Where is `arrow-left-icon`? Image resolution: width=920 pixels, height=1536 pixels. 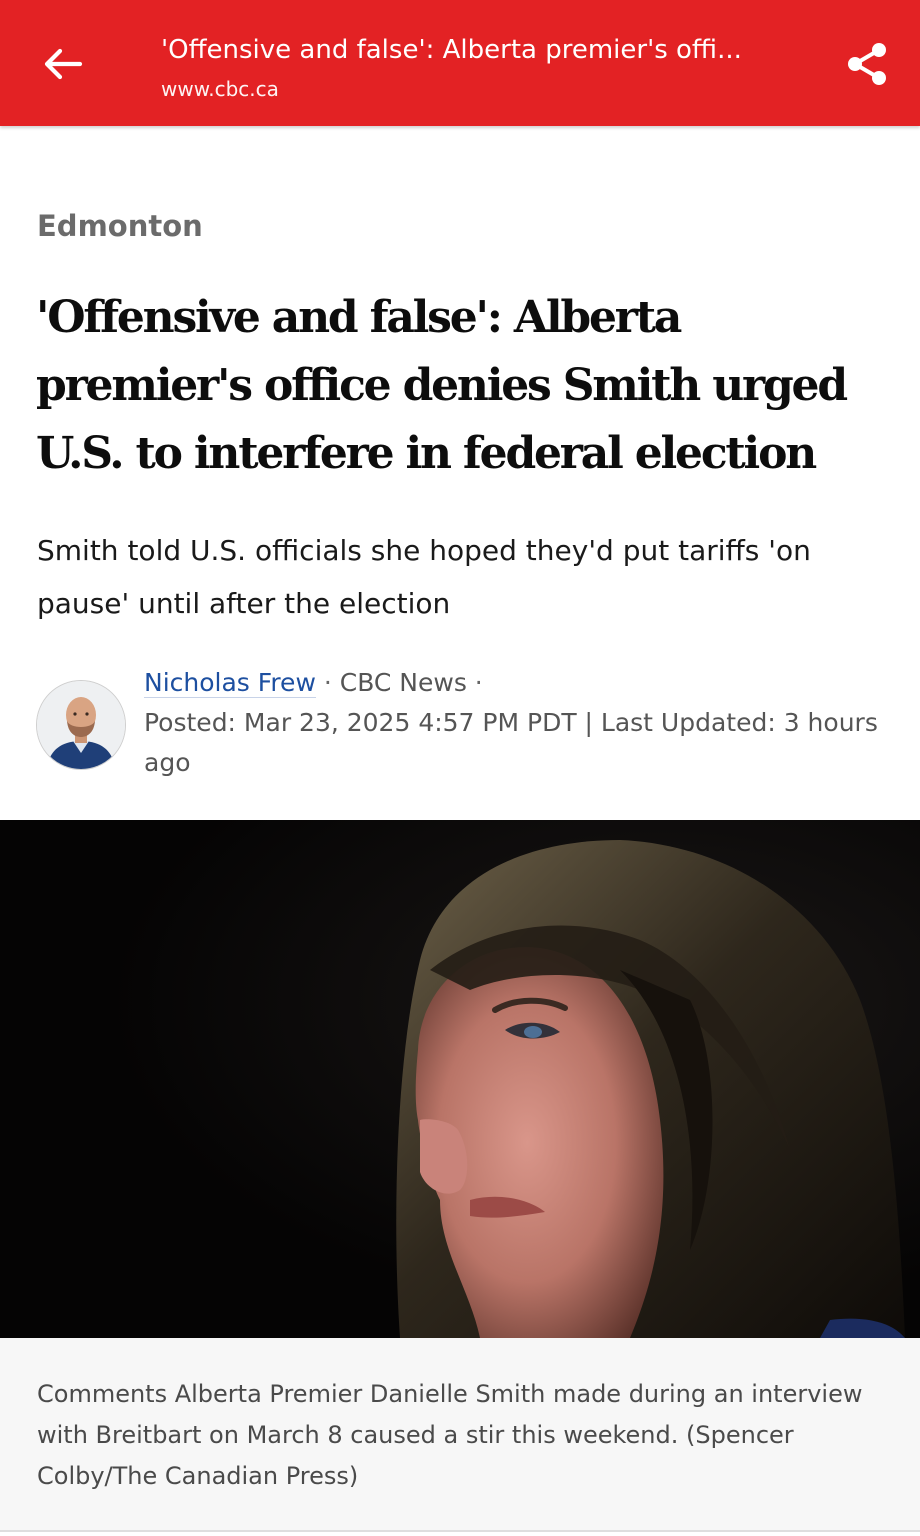
arrow-left-icon is located at coordinates (63, 64).